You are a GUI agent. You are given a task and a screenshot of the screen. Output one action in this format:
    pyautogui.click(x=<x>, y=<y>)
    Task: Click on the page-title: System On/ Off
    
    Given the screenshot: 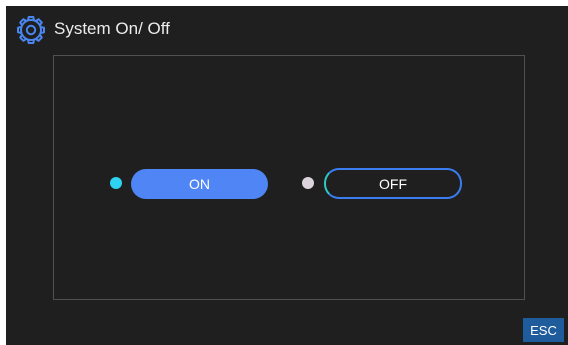 What is the action you would take?
    pyautogui.click(x=112, y=28)
    